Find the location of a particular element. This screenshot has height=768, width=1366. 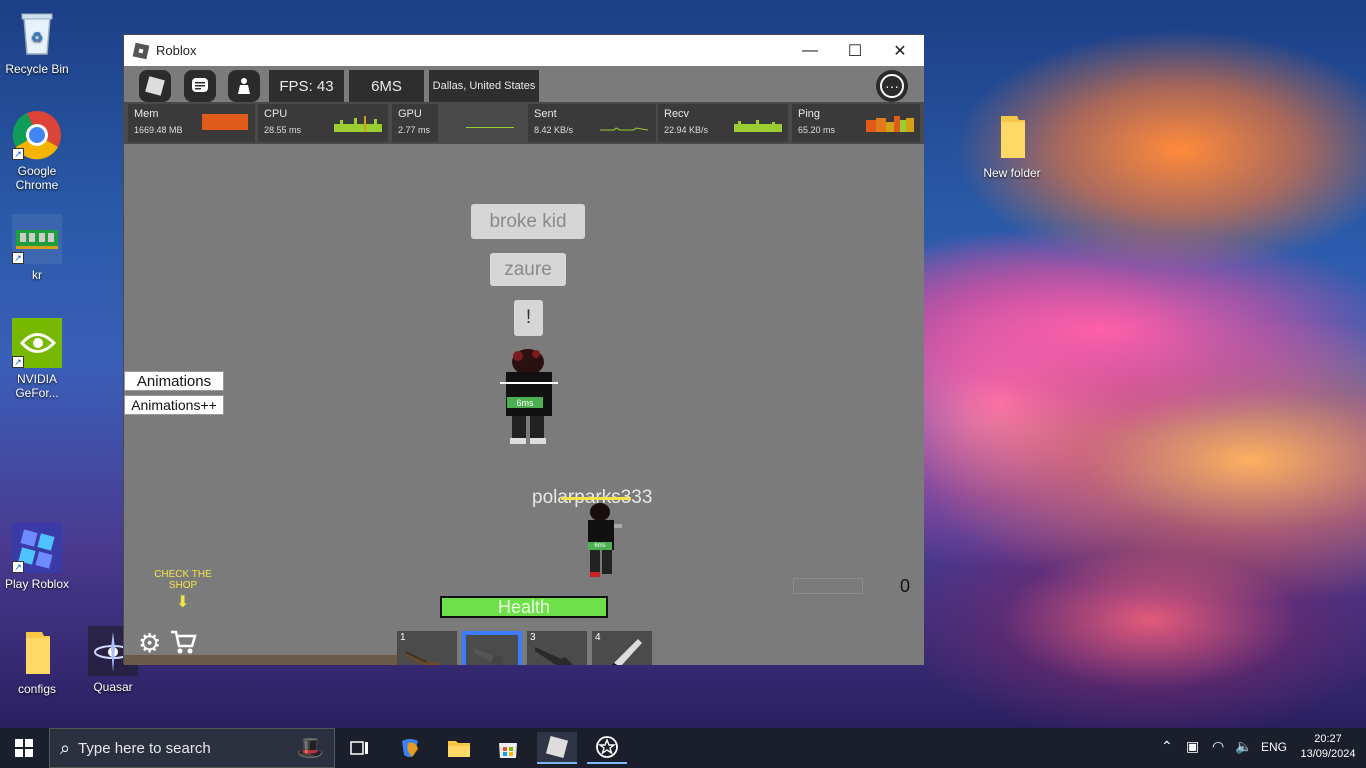

ping-graph is located at coordinates (890, 124).